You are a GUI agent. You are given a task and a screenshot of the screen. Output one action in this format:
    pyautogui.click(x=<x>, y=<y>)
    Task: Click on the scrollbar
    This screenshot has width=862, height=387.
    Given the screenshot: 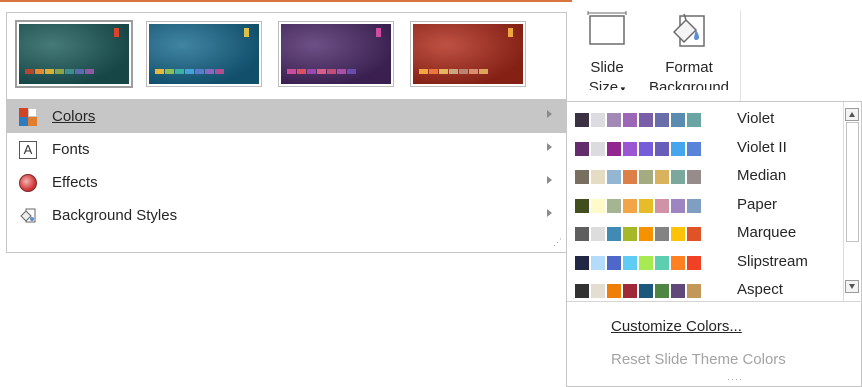 What is the action you would take?
    pyautogui.click(x=852, y=201)
    